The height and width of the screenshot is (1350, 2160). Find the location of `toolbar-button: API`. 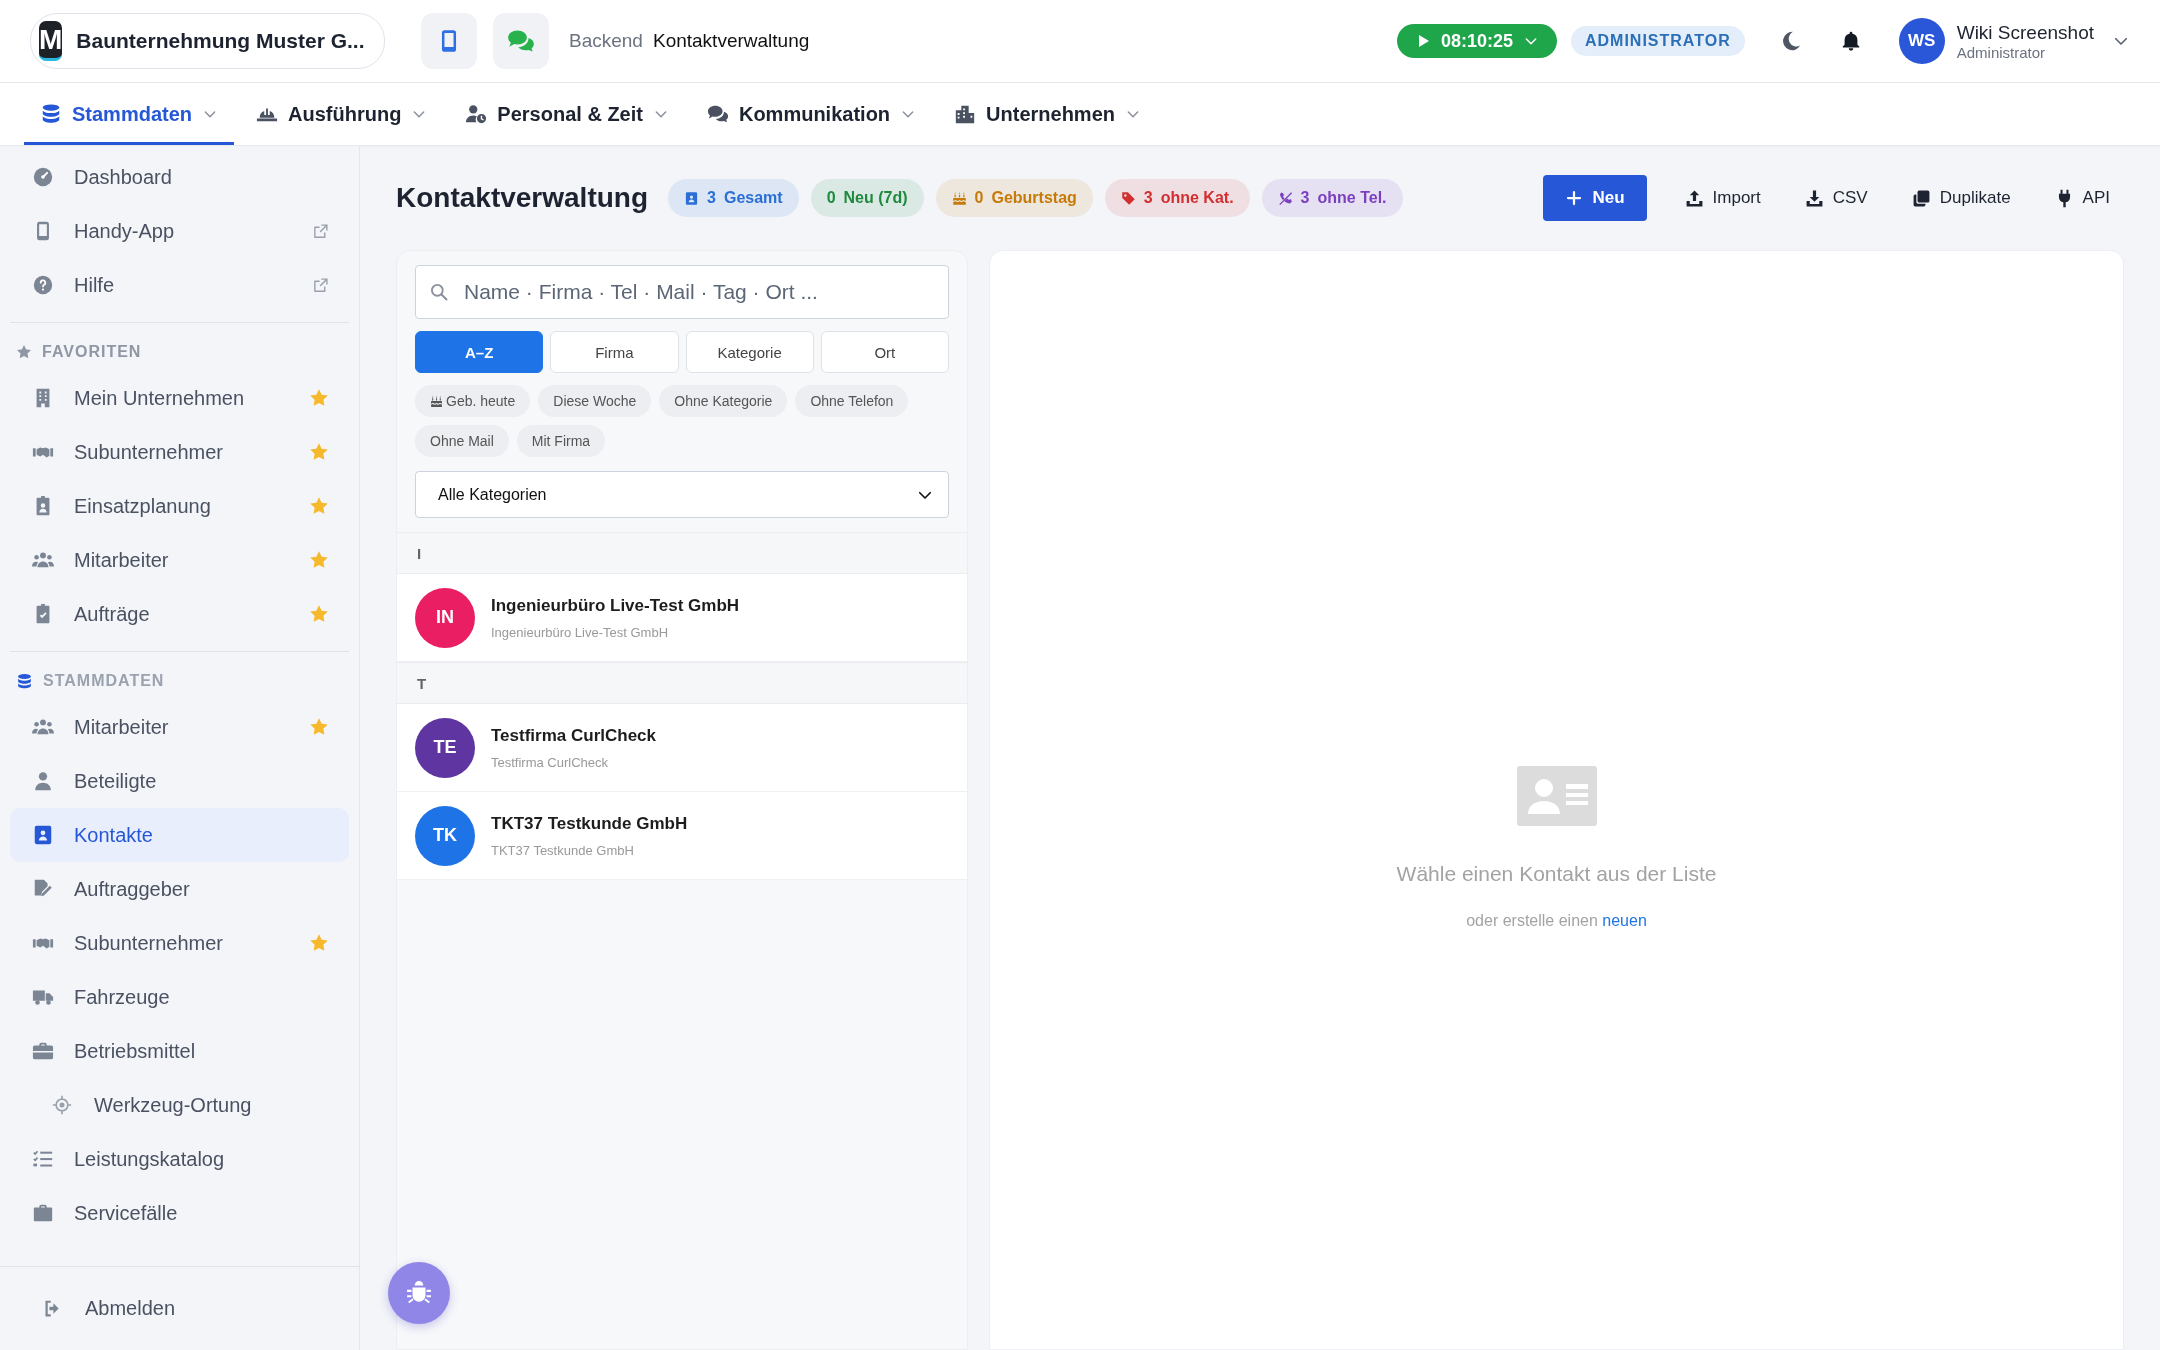

toolbar-button: API is located at coordinates (2082, 198).